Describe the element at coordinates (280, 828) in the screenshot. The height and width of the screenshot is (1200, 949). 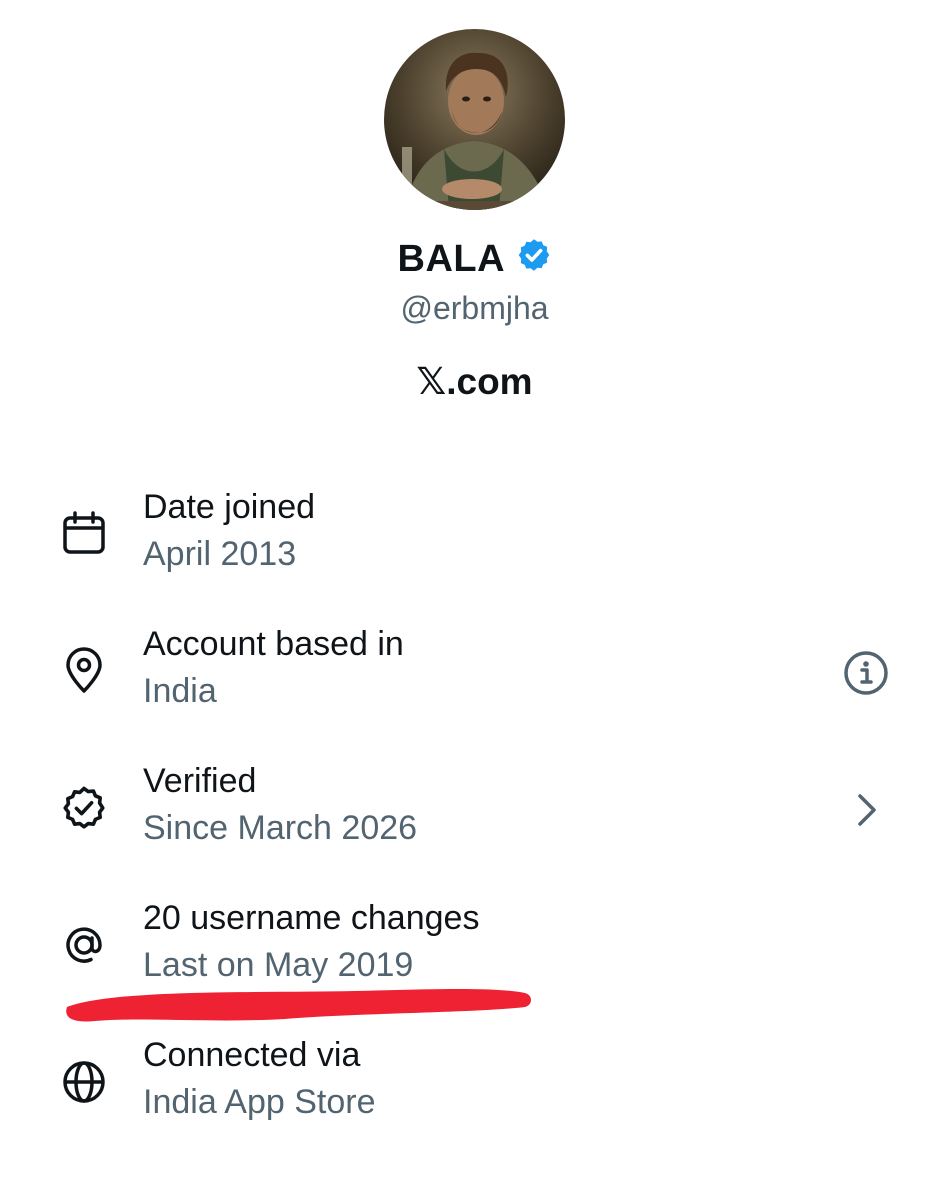
I see `row-value: Since March 2026` at that location.